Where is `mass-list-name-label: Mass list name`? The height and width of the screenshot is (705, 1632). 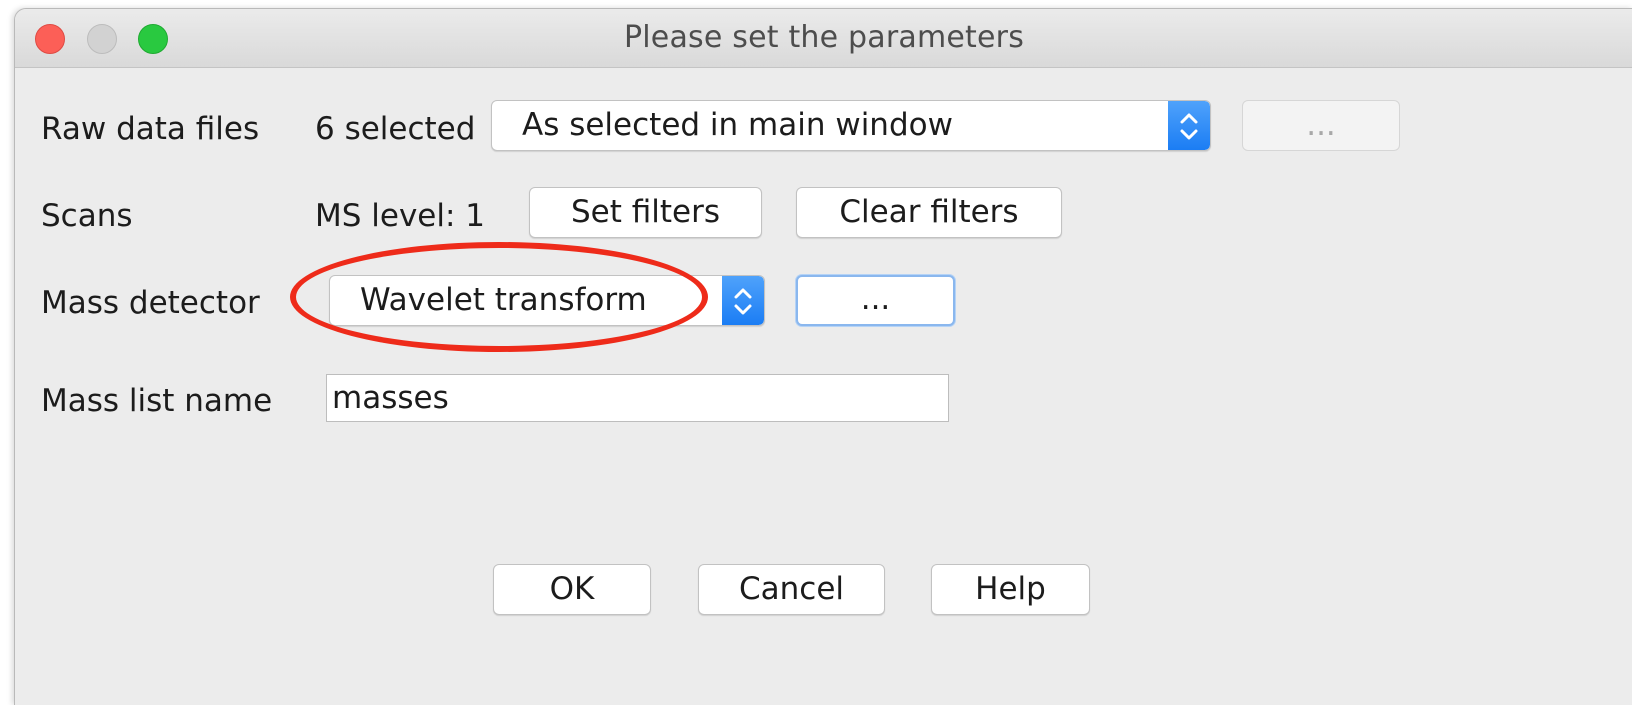
mass-list-name-label: Mass list name is located at coordinates (157, 401).